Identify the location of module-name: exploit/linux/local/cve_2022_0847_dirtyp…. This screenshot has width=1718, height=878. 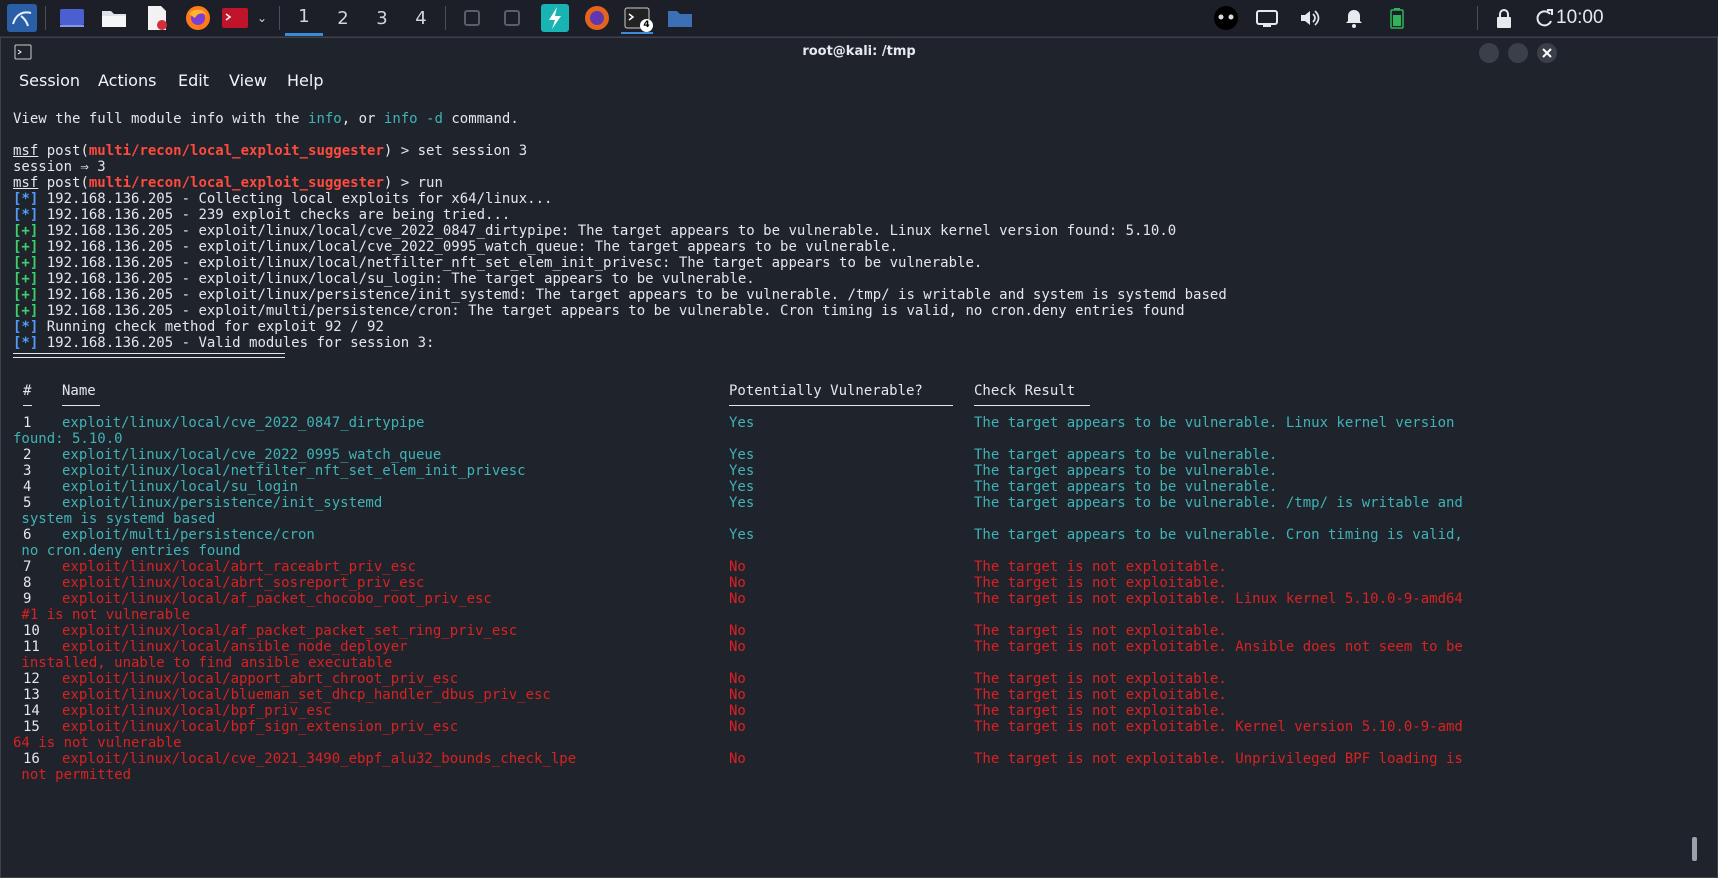
(243, 423).